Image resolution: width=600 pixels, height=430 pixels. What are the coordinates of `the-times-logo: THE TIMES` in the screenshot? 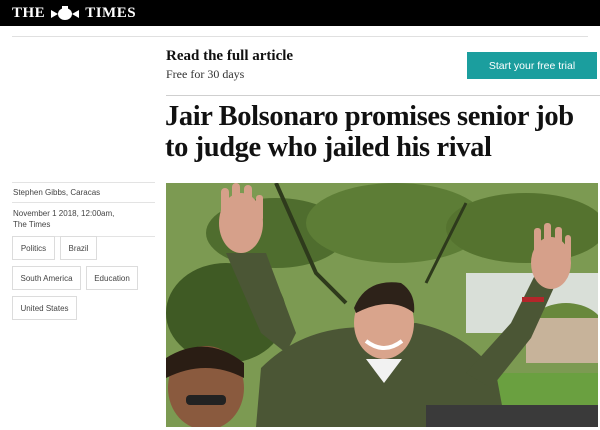 It's located at (74, 13).